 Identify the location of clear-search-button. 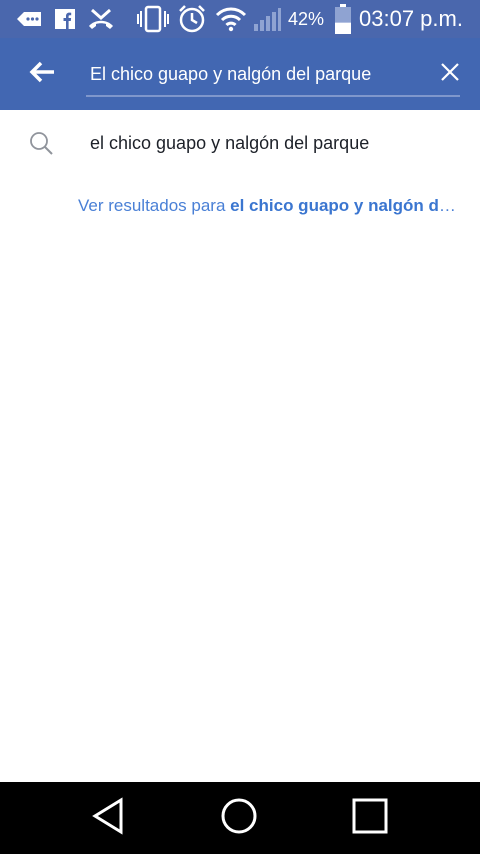
(450, 74).